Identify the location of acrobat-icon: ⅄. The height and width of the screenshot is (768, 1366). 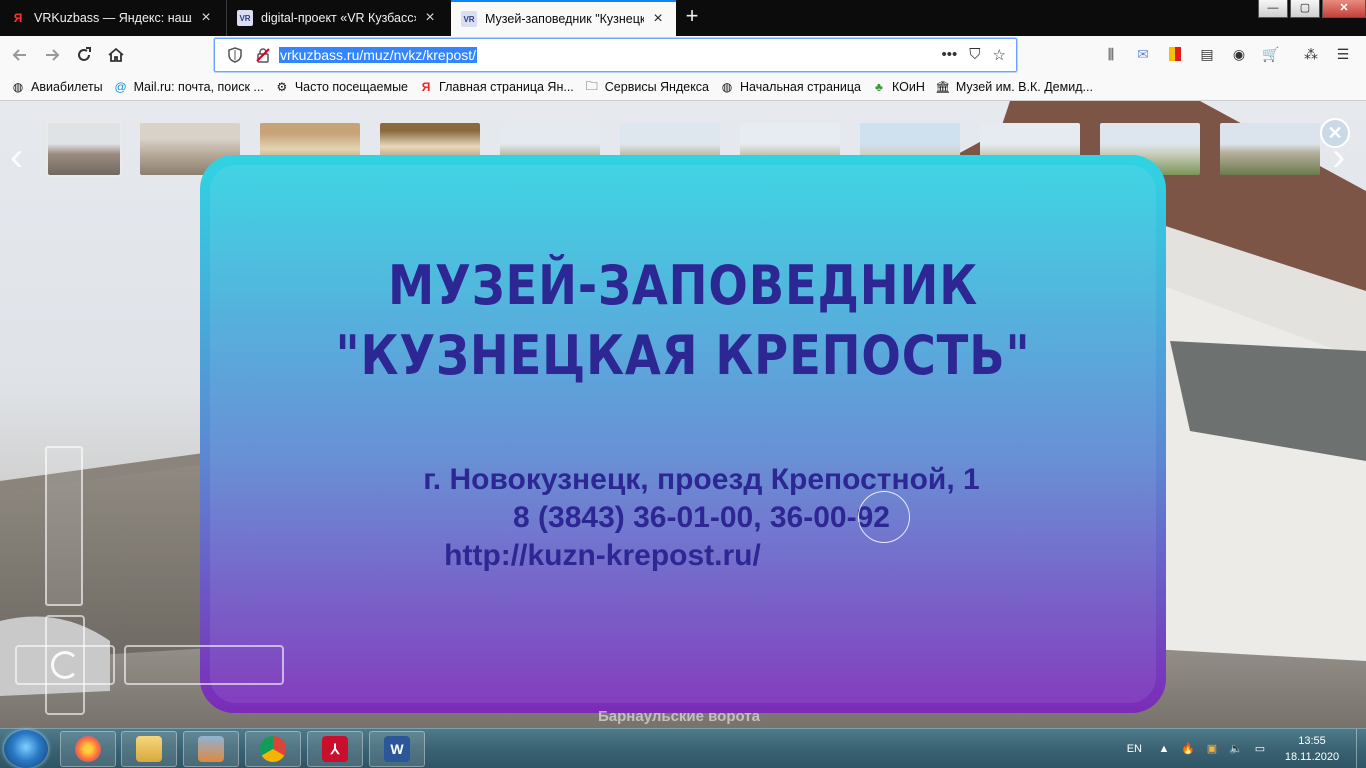
(335, 749).